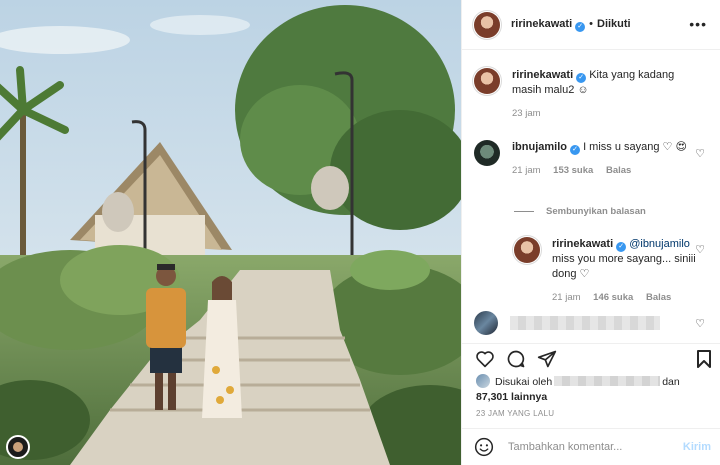 This screenshot has height=465, width=720. Describe the element at coordinates (486, 323) in the screenshot. I see `obscured-avatar` at that location.